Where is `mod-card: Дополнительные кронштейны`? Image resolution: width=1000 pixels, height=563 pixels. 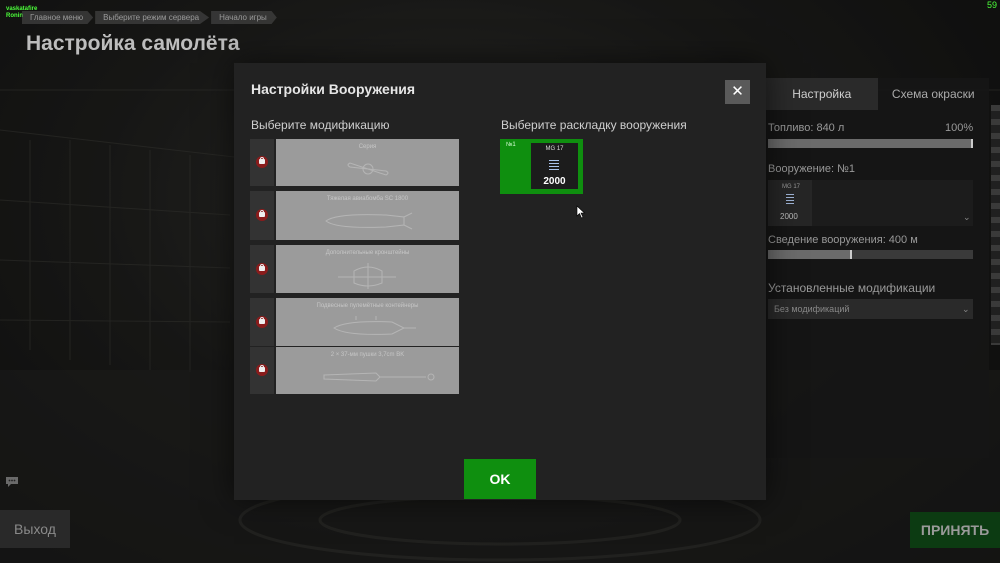 mod-card: Дополнительные кронштейны is located at coordinates (367, 269).